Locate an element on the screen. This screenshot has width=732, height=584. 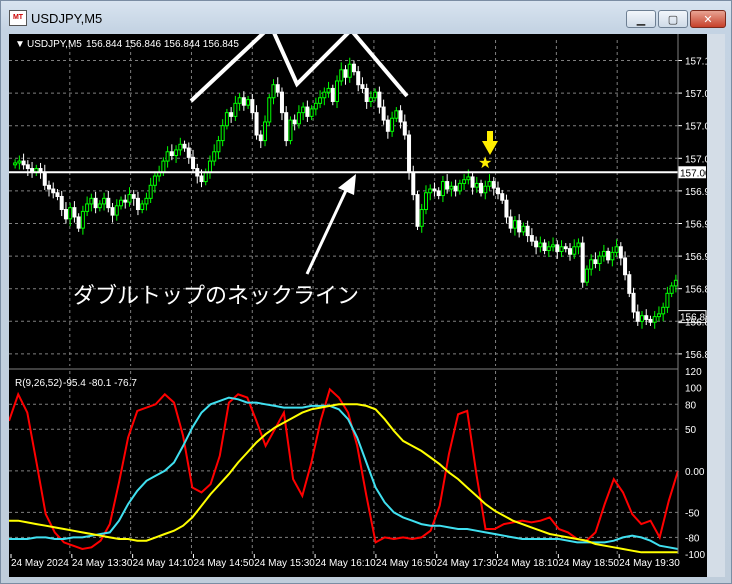
chart-menu-arrow-icon: ▼ is located at coordinates (20, 44).